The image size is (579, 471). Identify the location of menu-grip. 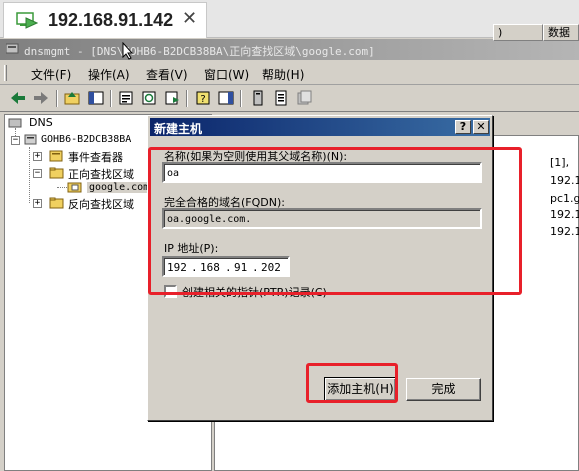
(5, 73).